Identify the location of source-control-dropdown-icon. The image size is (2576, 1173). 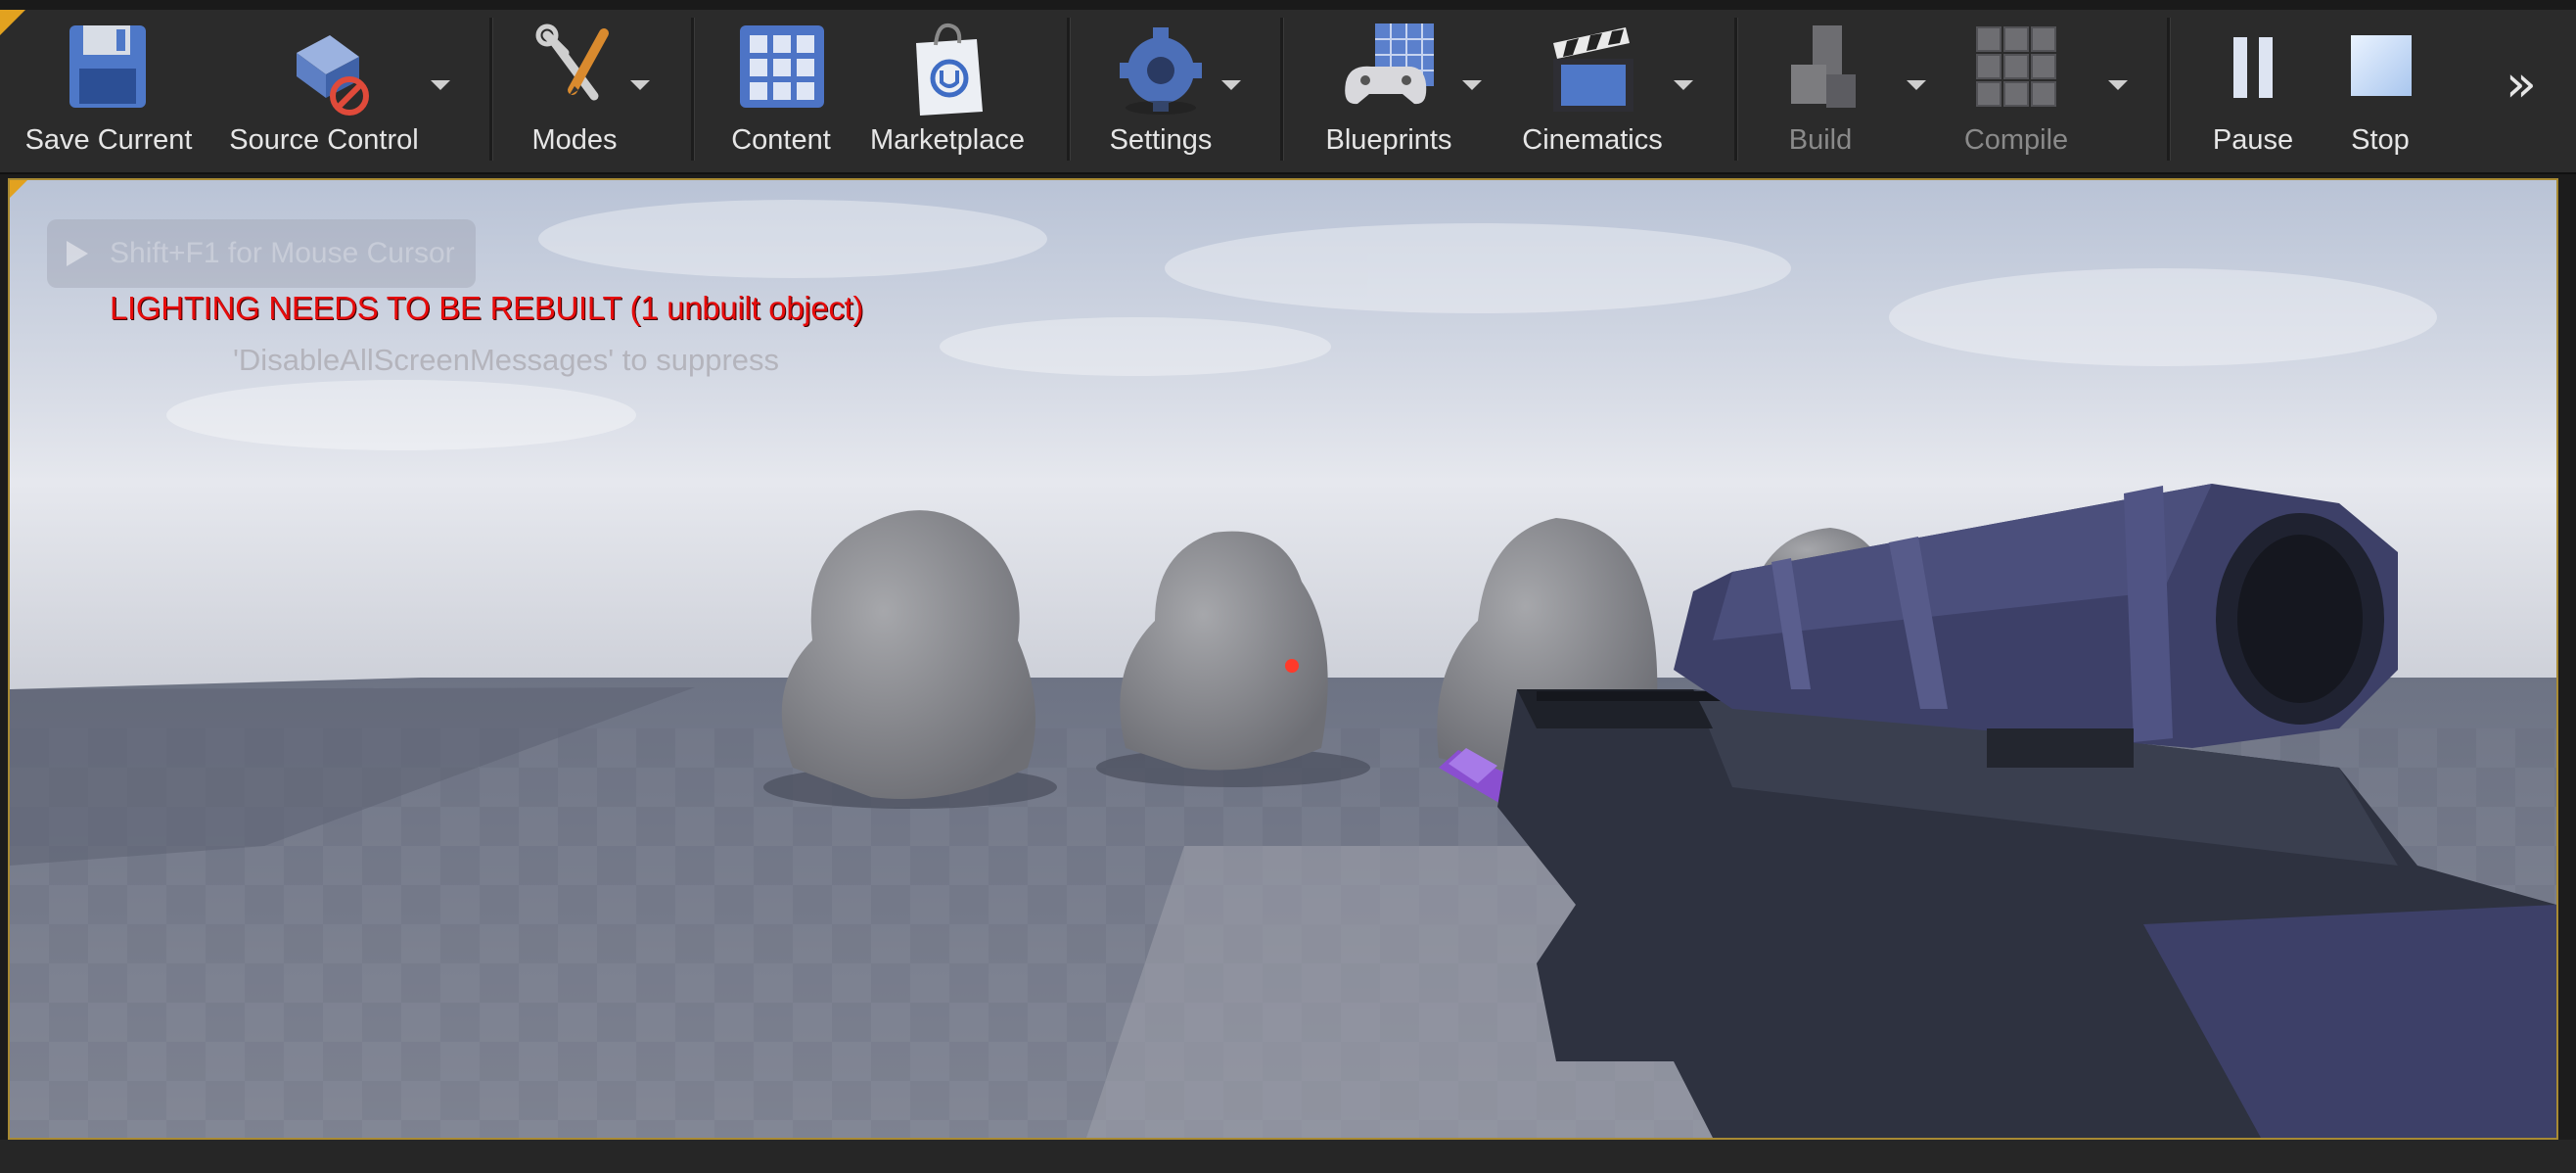
(441, 85).